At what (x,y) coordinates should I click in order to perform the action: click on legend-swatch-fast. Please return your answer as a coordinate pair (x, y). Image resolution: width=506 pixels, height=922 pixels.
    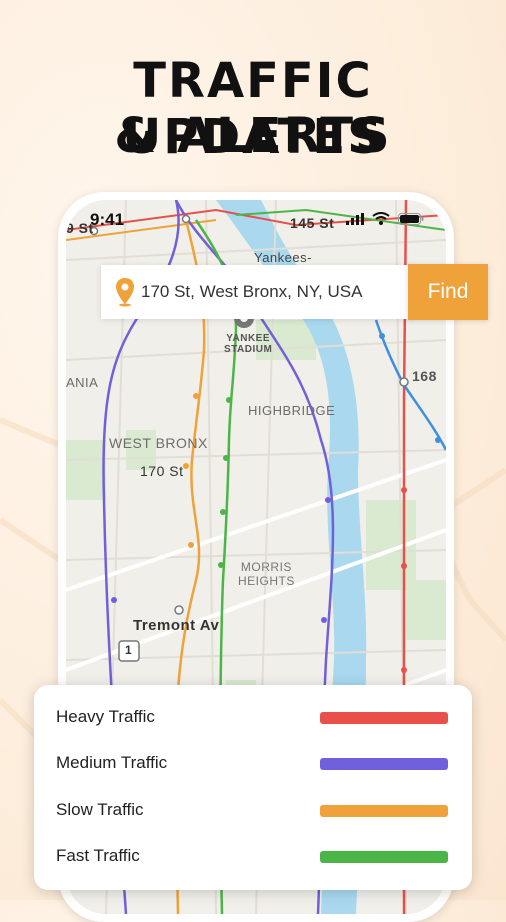
    Looking at the image, I should click on (384, 857).